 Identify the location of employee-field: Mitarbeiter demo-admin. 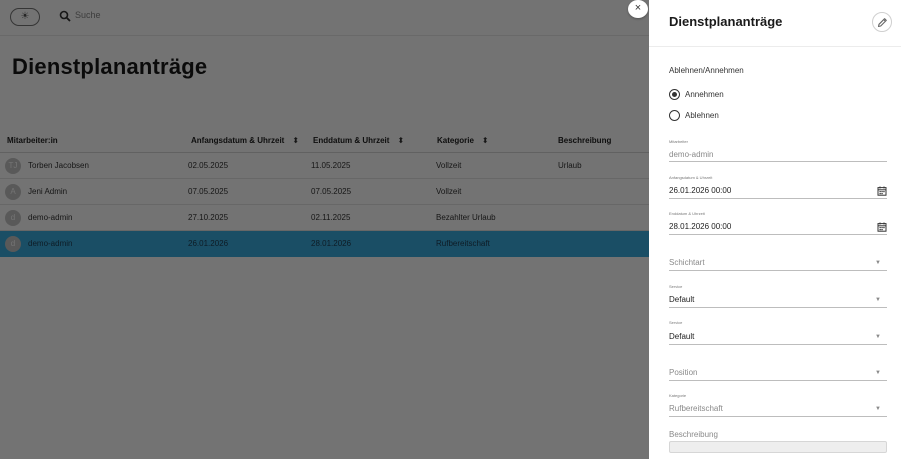
(778, 150).